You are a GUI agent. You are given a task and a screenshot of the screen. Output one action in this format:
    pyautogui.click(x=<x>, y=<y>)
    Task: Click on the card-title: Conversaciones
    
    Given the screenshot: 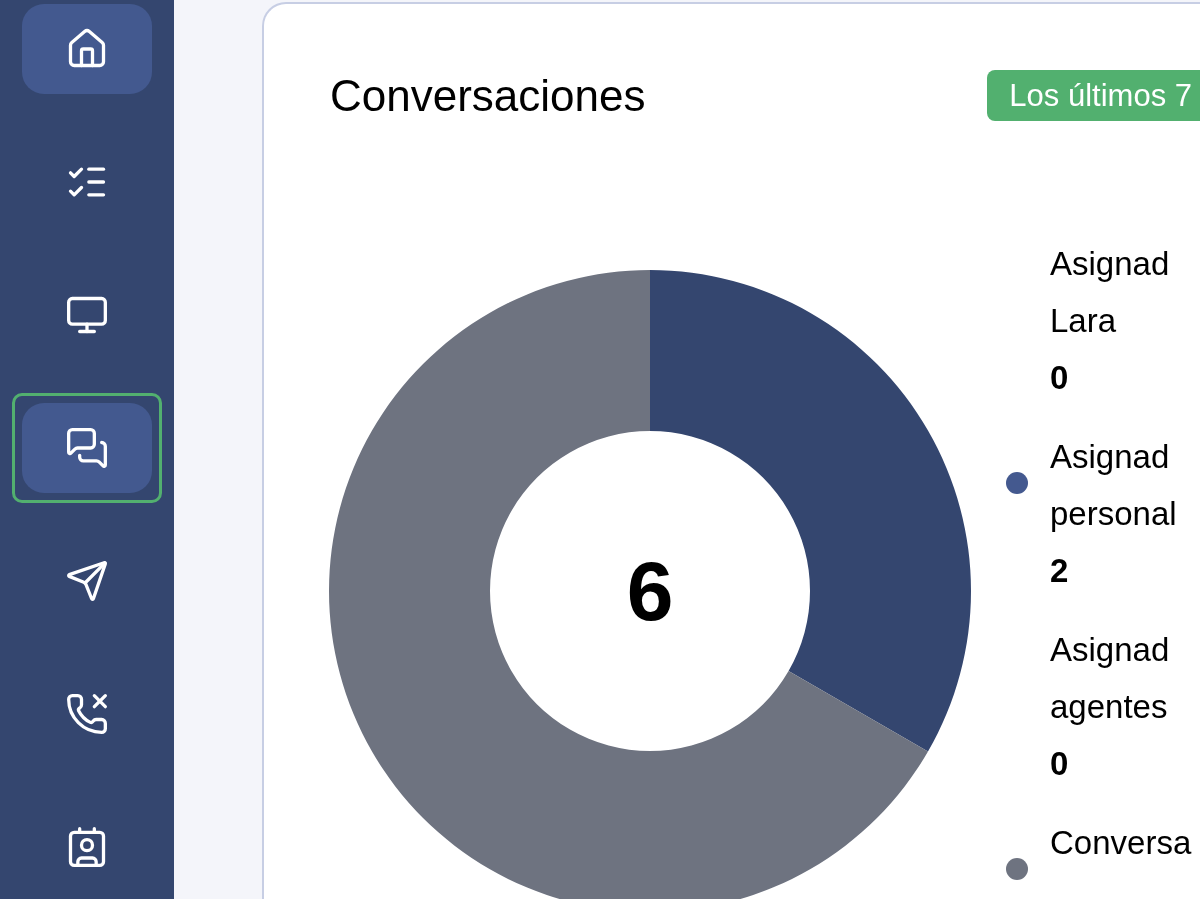 What is the action you would take?
    pyautogui.click(x=488, y=95)
    